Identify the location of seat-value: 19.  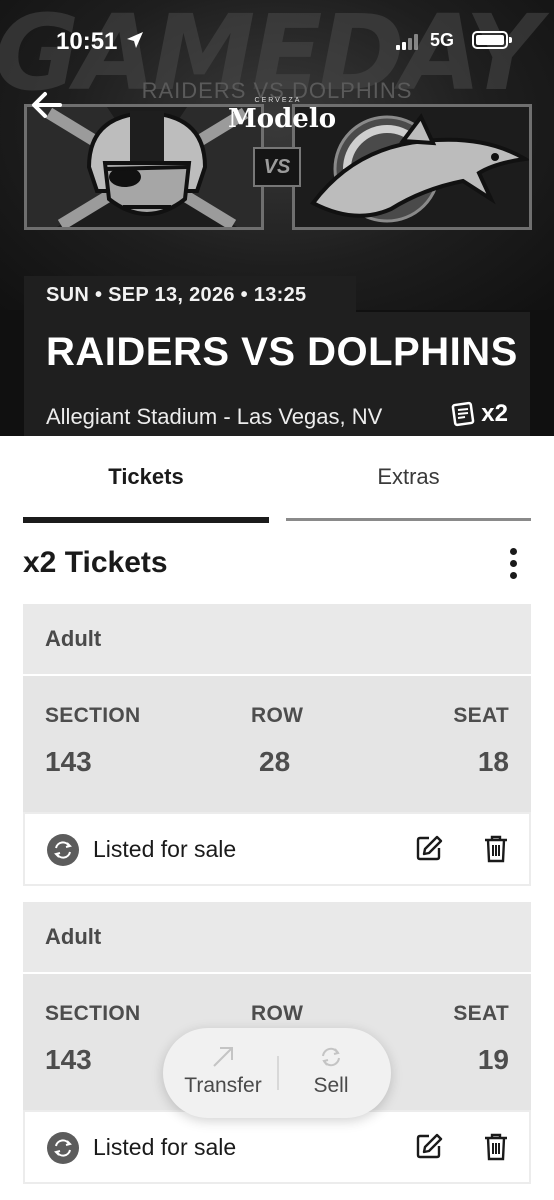
(493, 1059).